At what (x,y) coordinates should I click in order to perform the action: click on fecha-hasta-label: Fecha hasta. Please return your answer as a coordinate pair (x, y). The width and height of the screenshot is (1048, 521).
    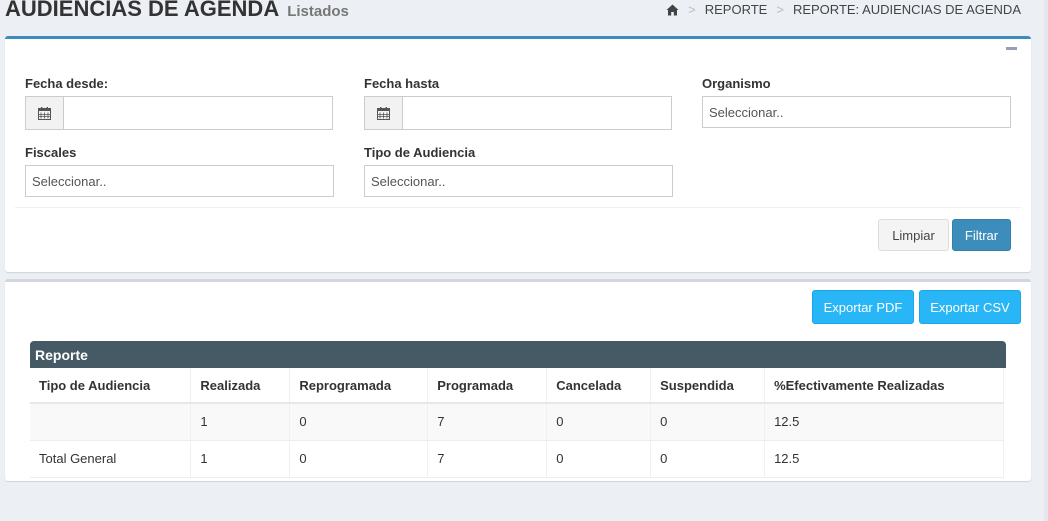
    Looking at the image, I should click on (402, 83).